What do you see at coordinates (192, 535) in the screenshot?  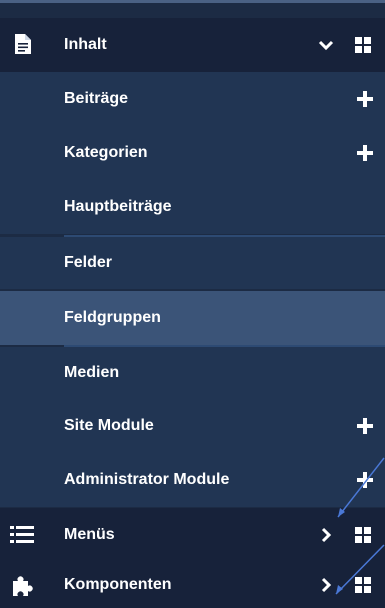 I see `menu-item-menus: Menüs` at bounding box center [192, 535].